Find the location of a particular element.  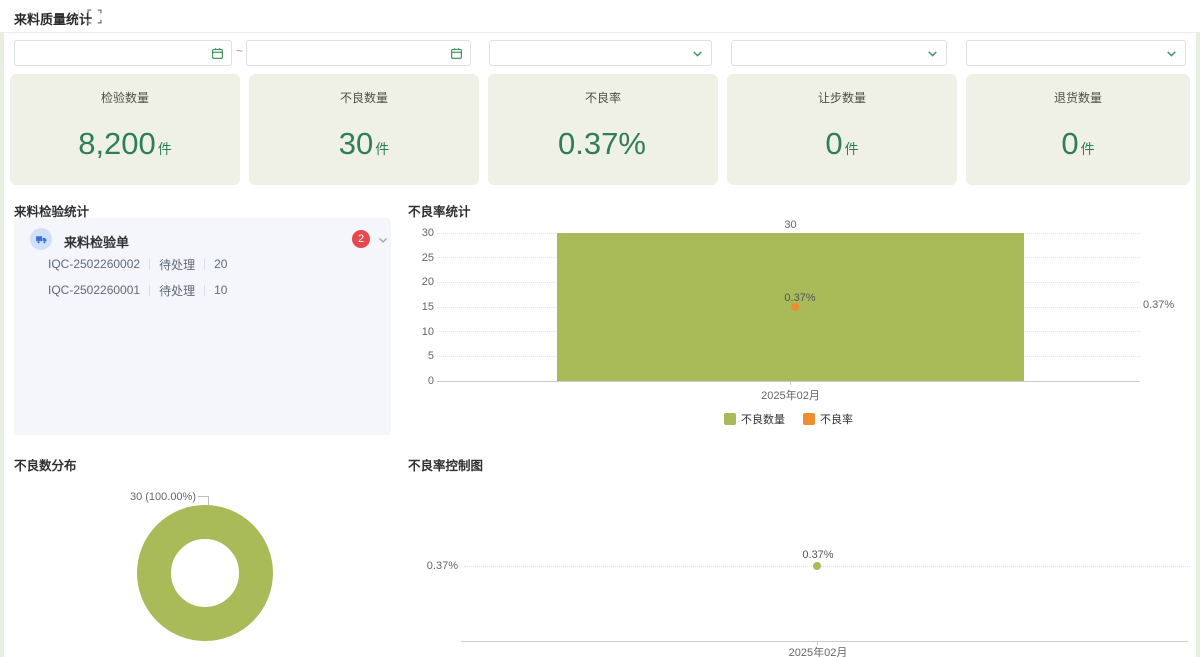

control-point is located at coordinates (817, 566).